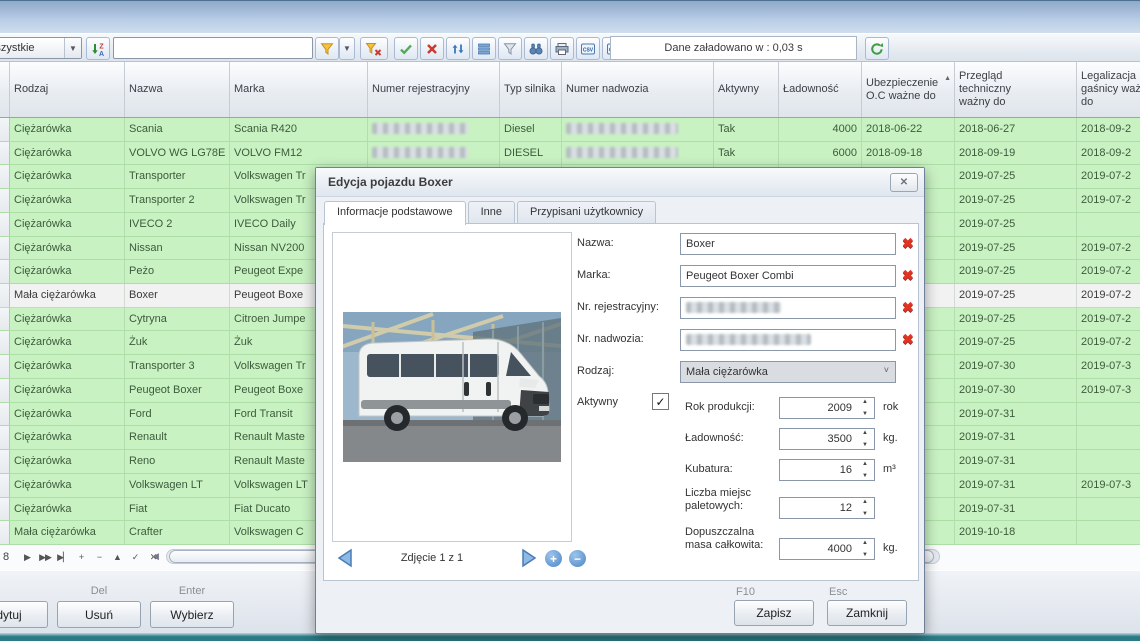 This screenshot has height=641, width=1140. Describe the element at coordinates (827, 408) in the screenshot. I see `rok-produkcji-stepper: 2009 ▲ ▼` at that location.